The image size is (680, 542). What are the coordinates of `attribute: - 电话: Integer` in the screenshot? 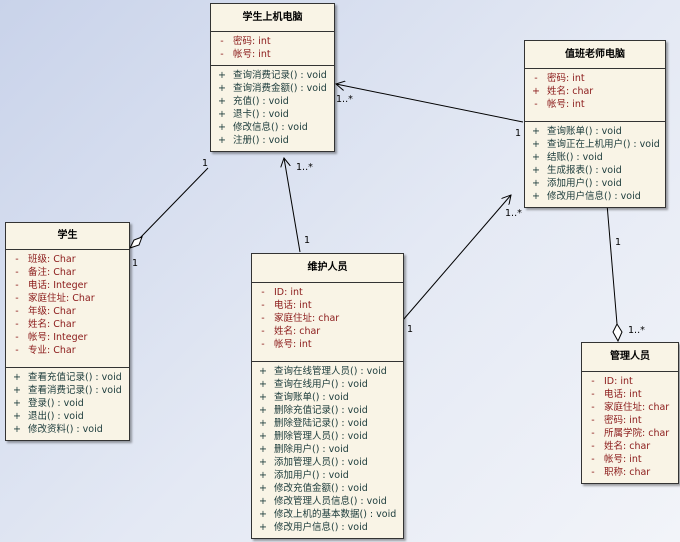 It's located at (67, 285).